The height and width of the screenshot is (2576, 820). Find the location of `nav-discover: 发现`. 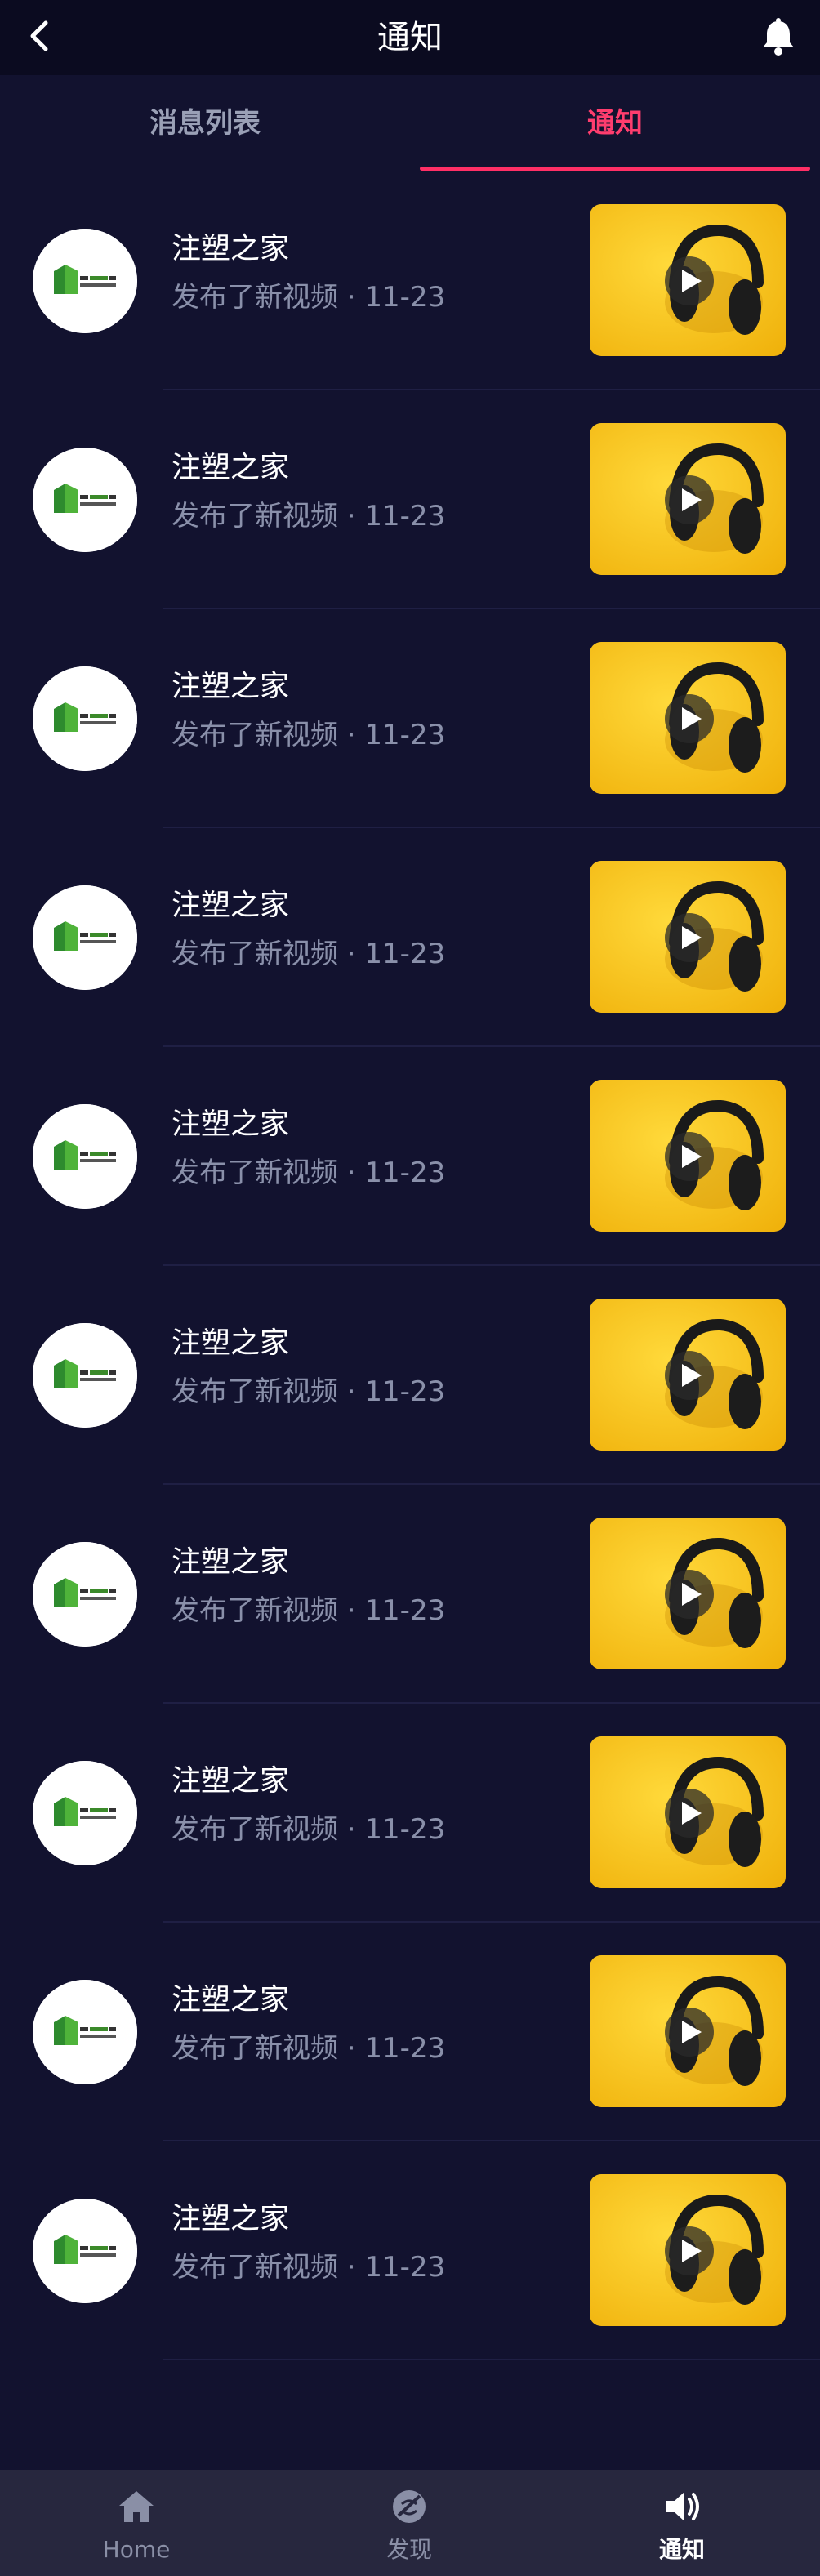

nav-discover: 发现 is located at coordinates (409, 2523).